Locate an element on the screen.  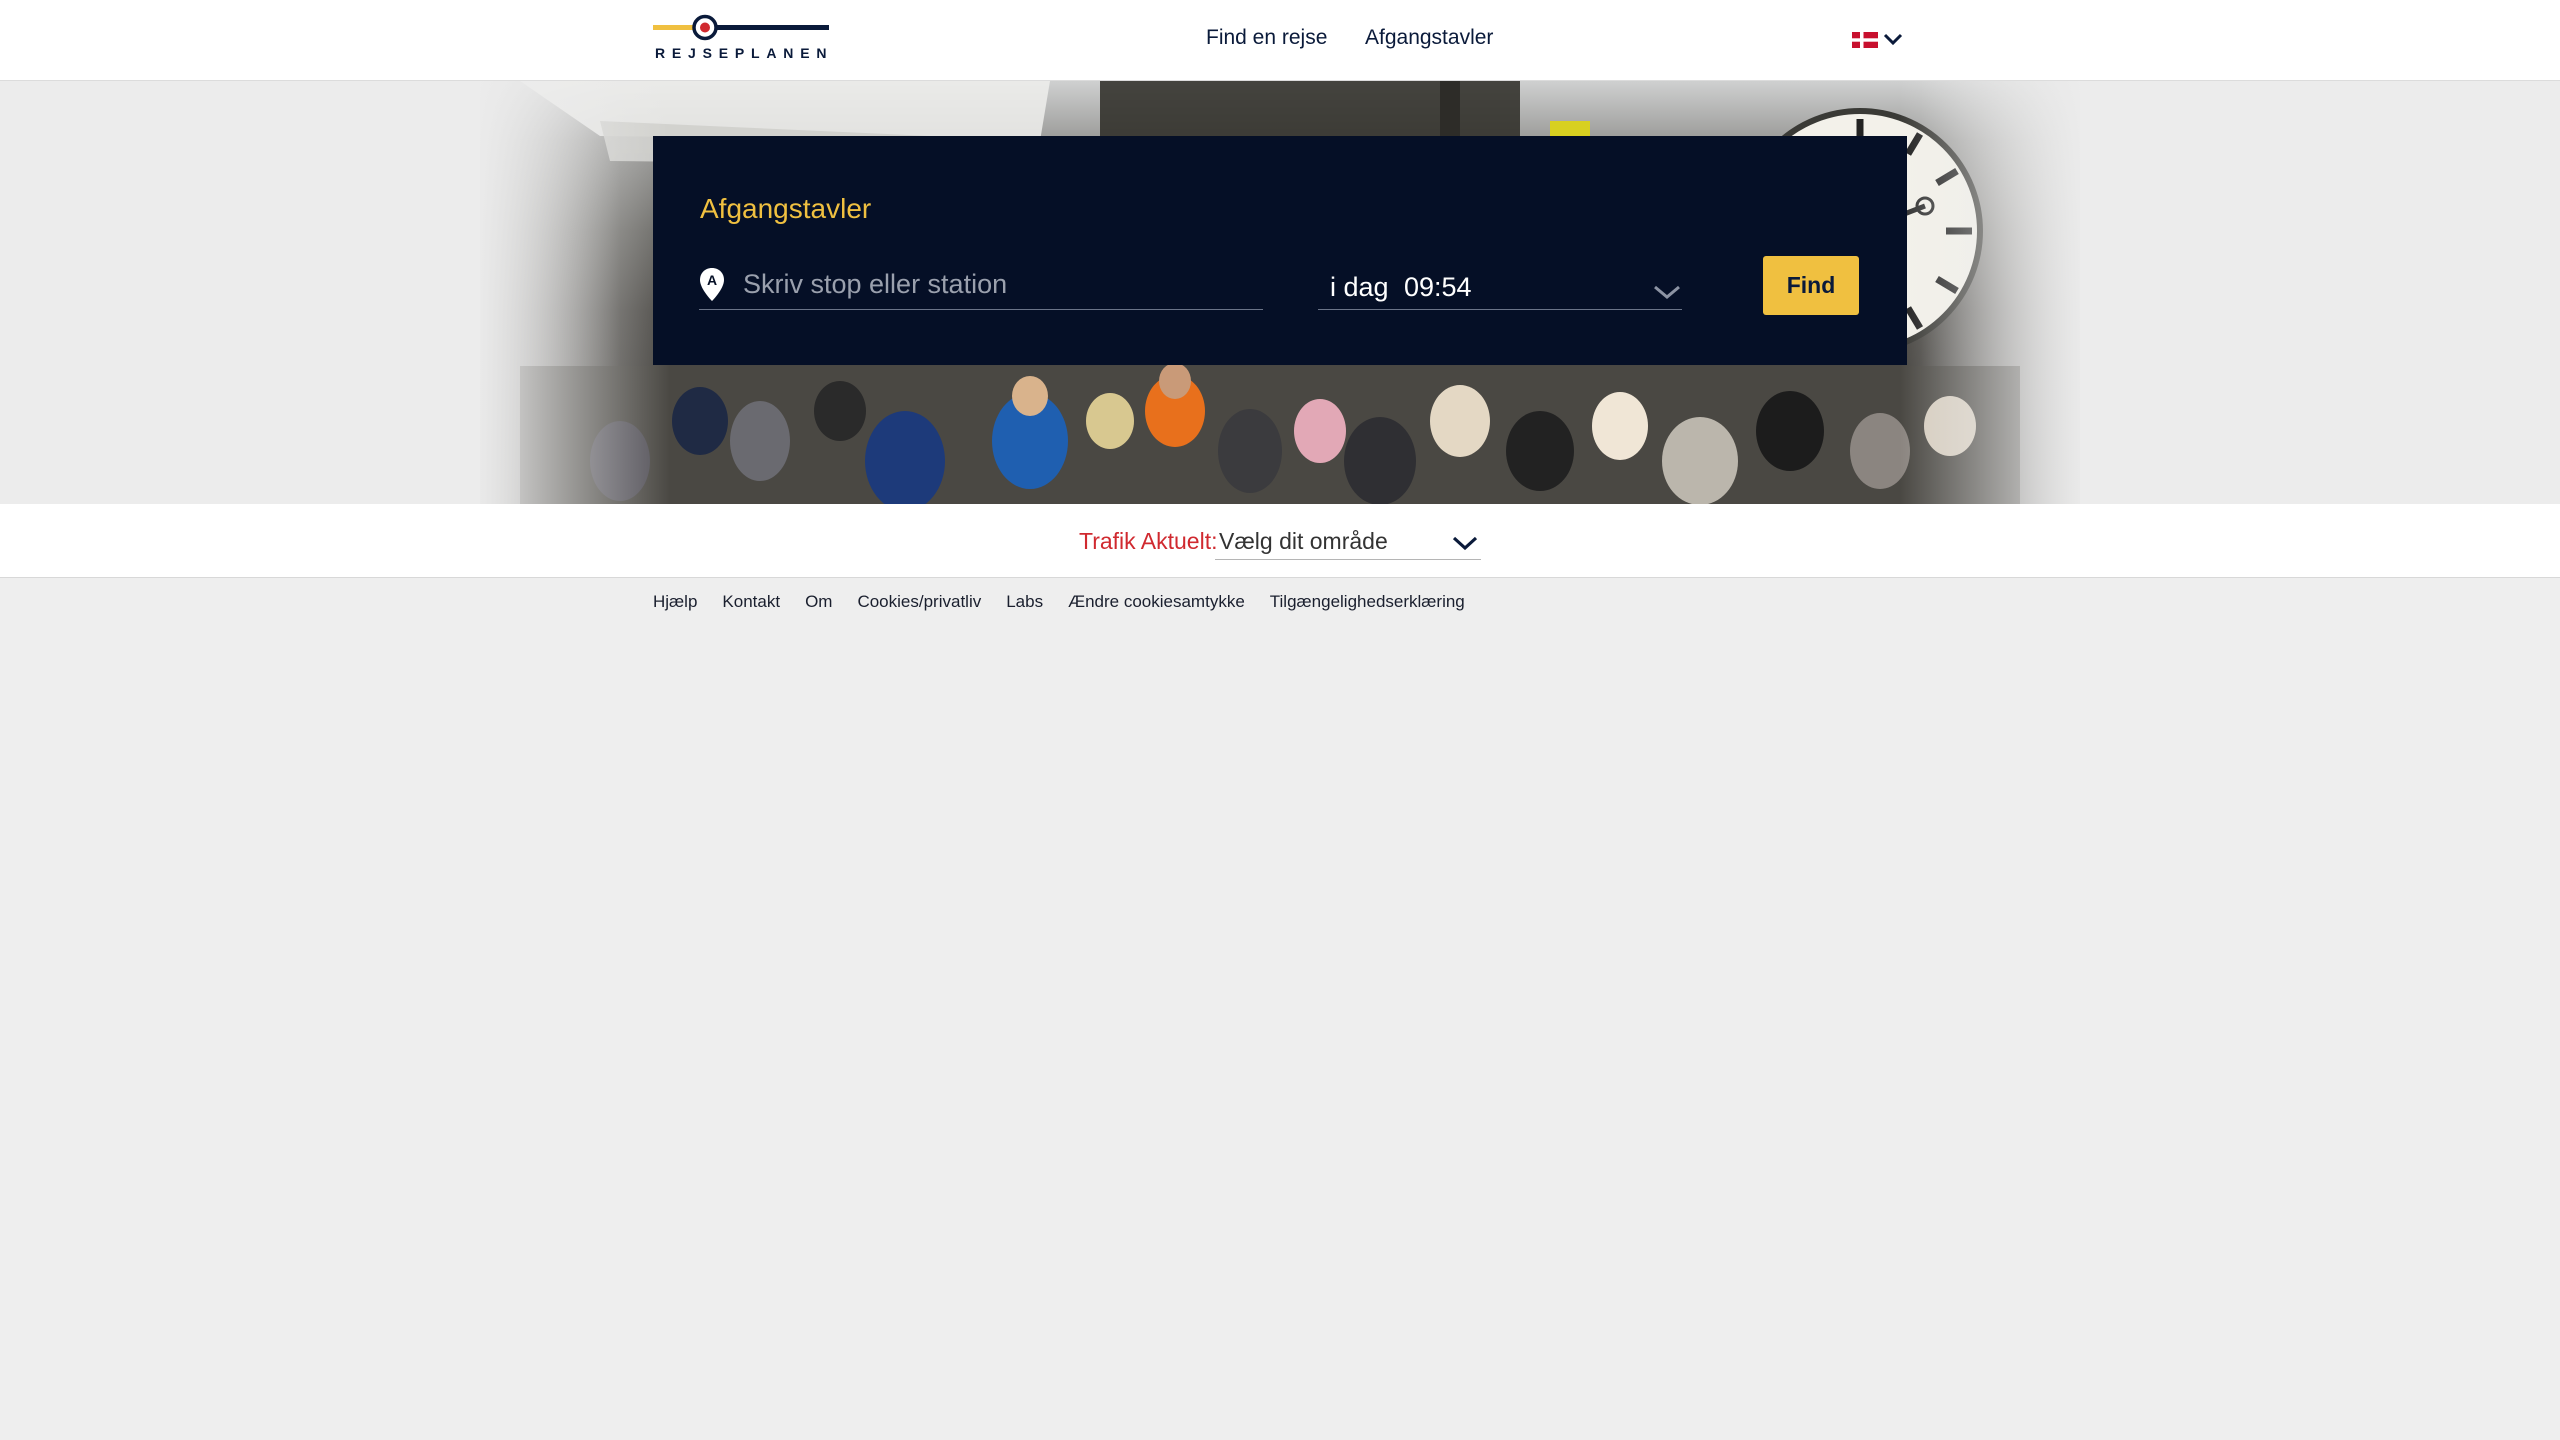
footer-link-om: Om is located at coordinates (818, 603).